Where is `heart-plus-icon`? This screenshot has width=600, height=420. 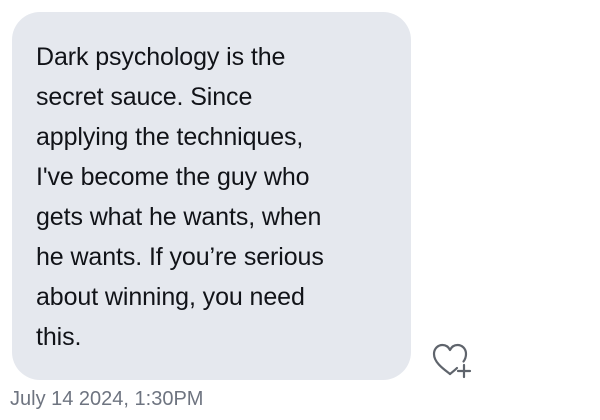
heart-plus-icon is located at coordinates (452, 361).